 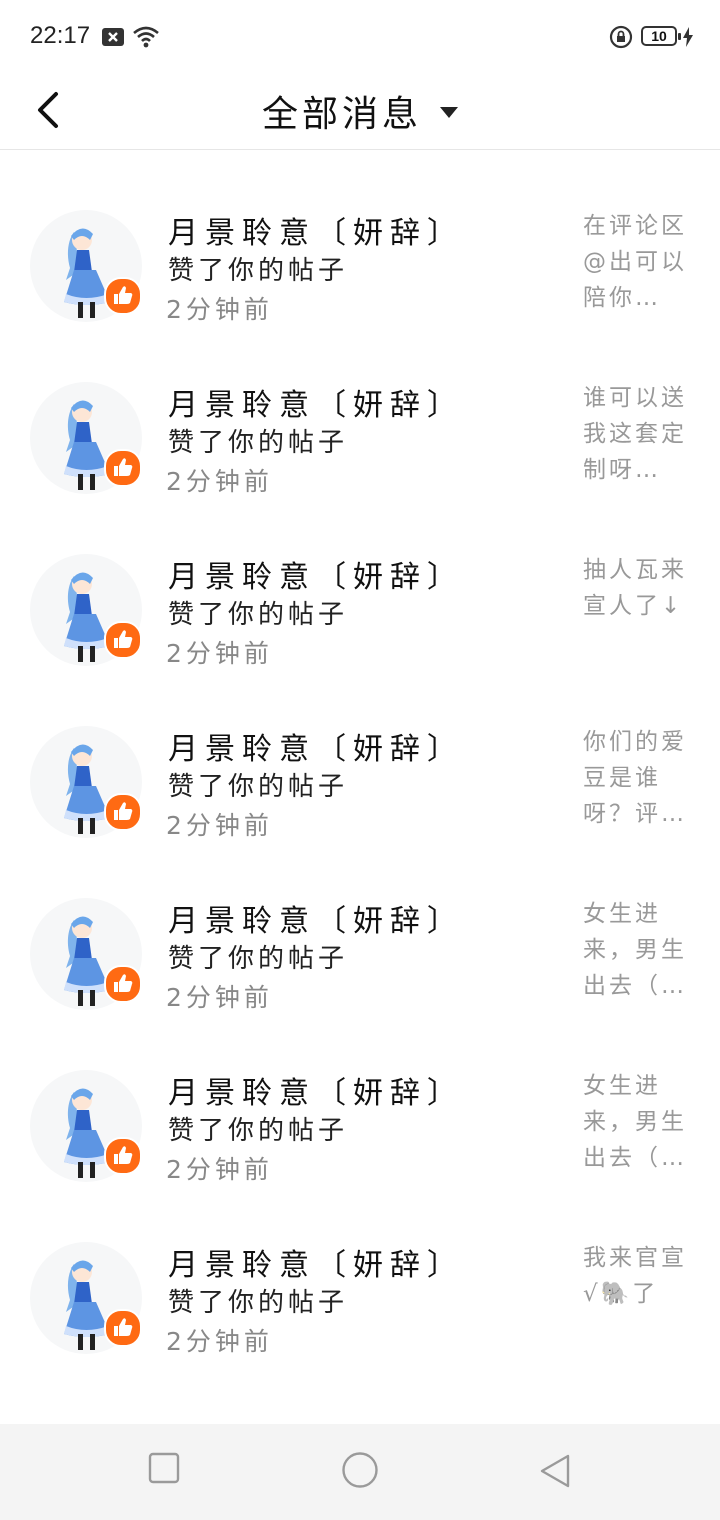 What do you see at coordinates (639, 1276) in the screenshot?
I see `post-preview: 我来官宣√🐘了` at bounding box center [639, 1276].